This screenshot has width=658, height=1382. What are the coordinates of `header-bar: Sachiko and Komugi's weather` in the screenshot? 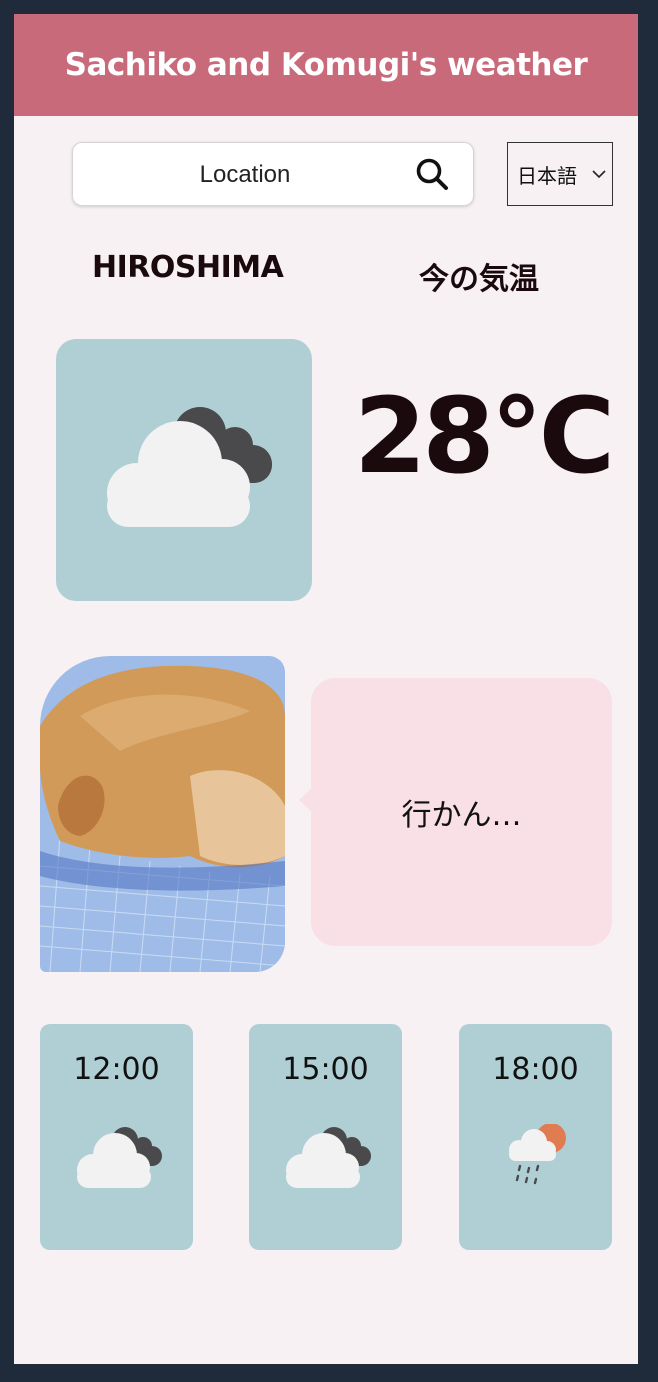 It's located at (326, 65).